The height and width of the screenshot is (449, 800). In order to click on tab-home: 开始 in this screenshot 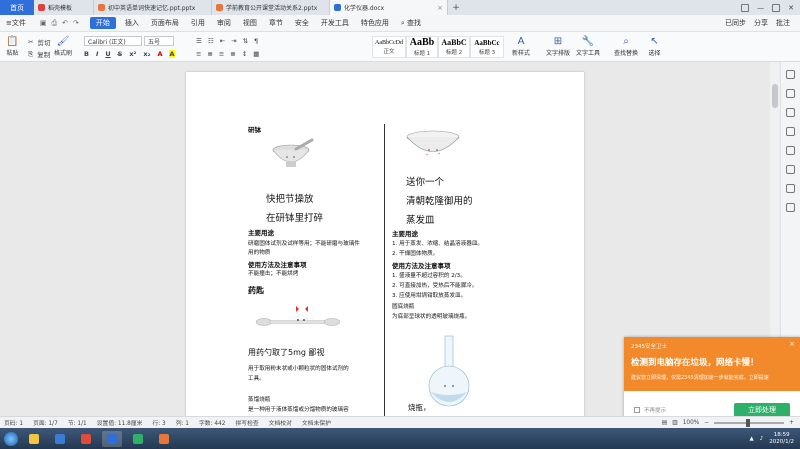, I will do `click(102, 23)`.